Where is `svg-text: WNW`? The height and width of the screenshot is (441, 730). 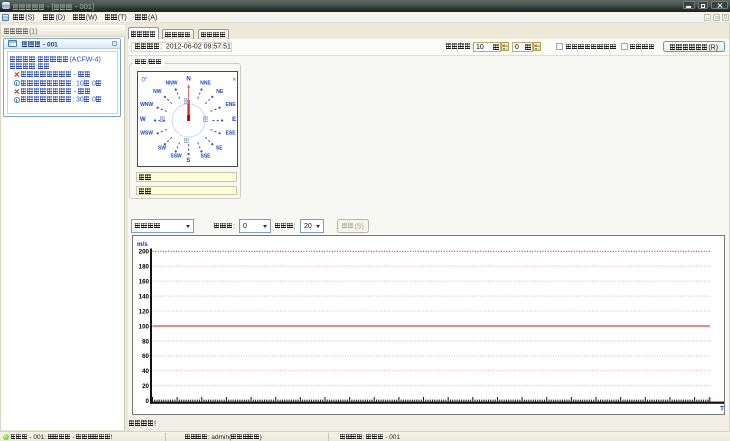
svg-text: WNW is located at coordinates (146, 104).